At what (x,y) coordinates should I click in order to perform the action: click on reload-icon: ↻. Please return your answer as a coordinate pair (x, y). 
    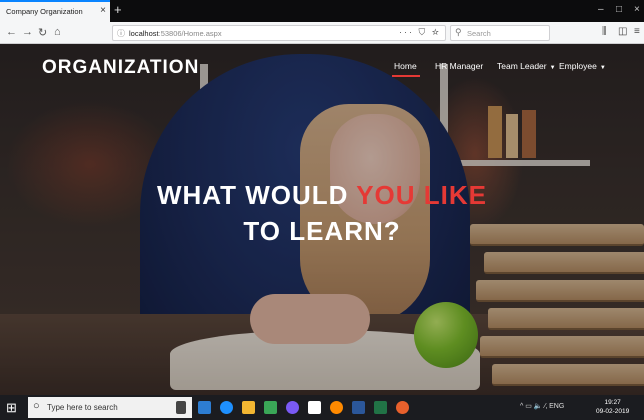
    Looking at the image, I should click on (42, 32).